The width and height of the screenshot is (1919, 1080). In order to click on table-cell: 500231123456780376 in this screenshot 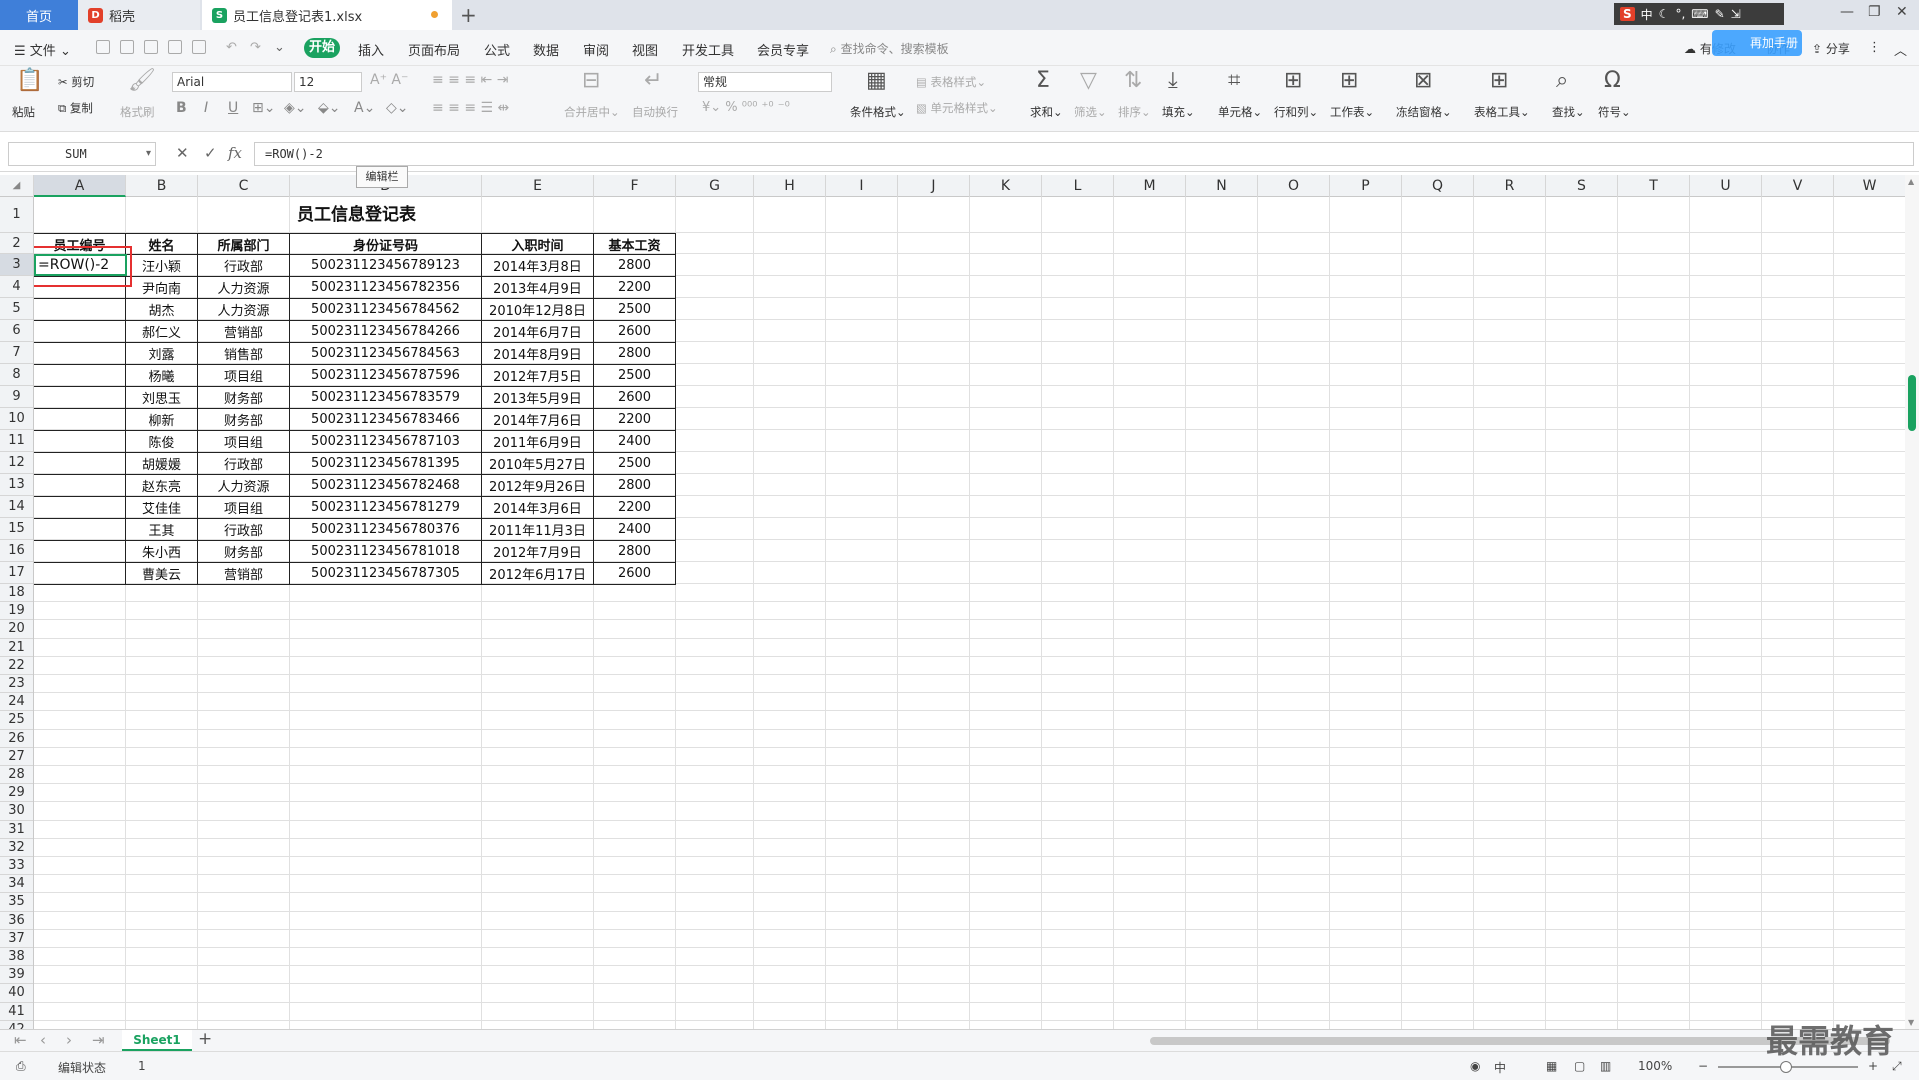, I will do `click(385, 529)`.